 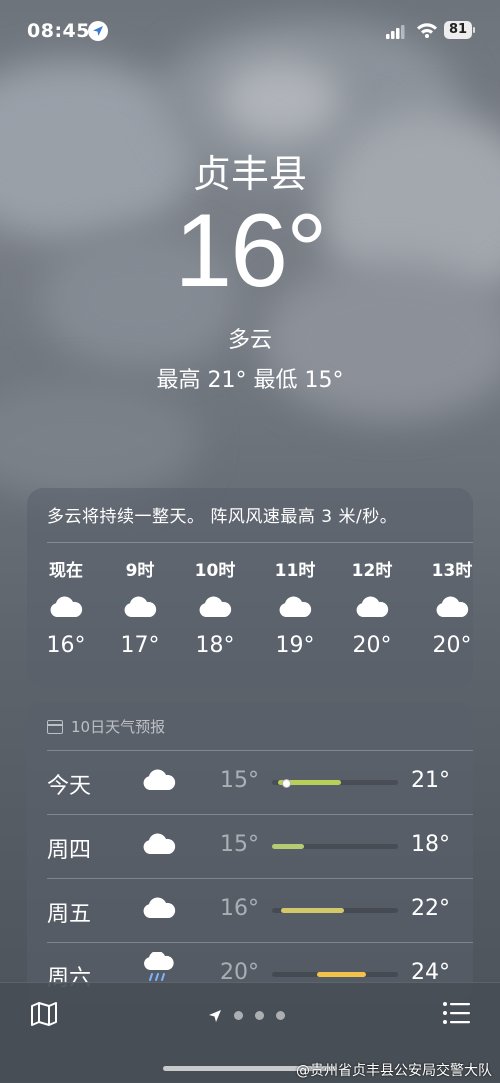 What do you see at coordinates (118, 727) in the screenshot?
I see `ten-day-title: 10日天气预报` at bounding box center [118, 727].